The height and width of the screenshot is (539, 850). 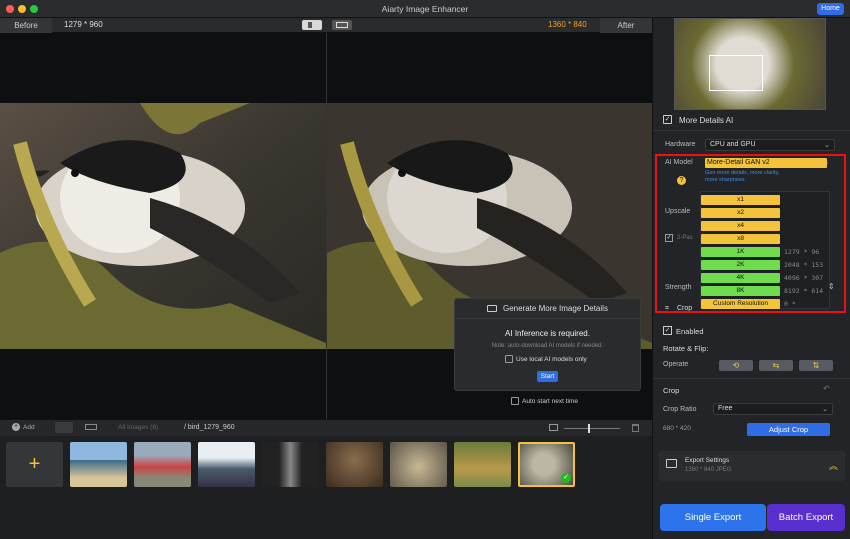 What do you see at coordinates (685, 238) in the screenshot?
I see `two-pass-label: 2-Pas` at bounding box center [685, 238].